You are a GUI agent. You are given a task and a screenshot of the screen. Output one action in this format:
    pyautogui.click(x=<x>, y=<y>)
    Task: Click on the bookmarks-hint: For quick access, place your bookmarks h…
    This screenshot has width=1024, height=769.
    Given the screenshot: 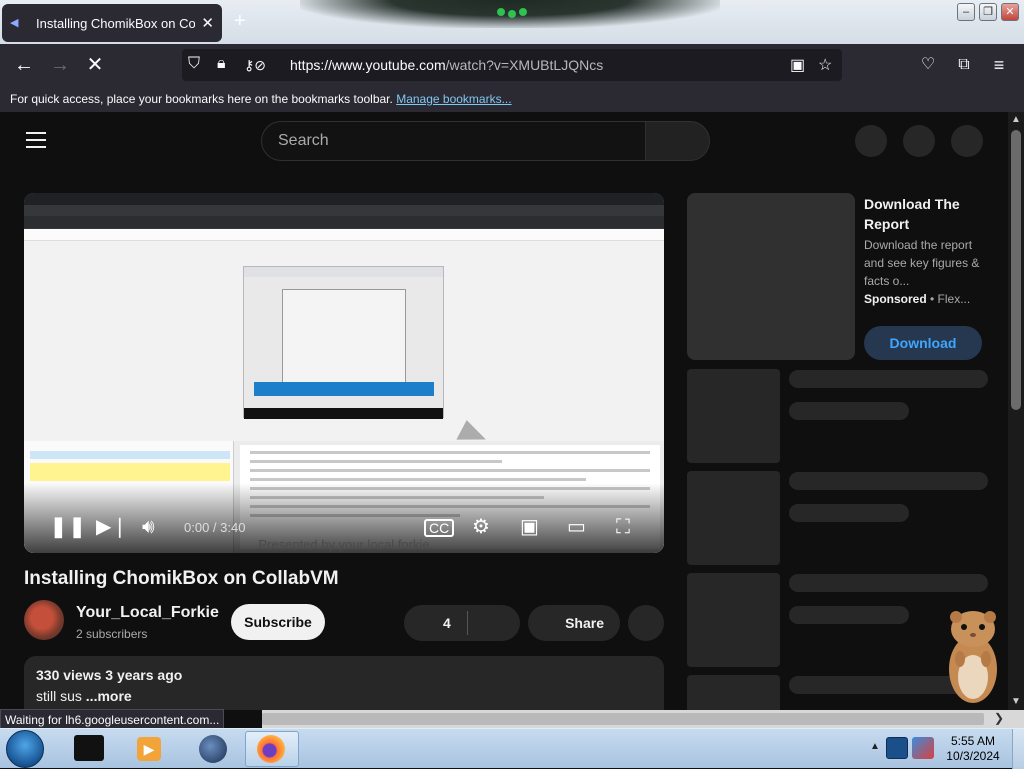 What is the action you would take?
    pyautogui.click(x=201, y=99)
    